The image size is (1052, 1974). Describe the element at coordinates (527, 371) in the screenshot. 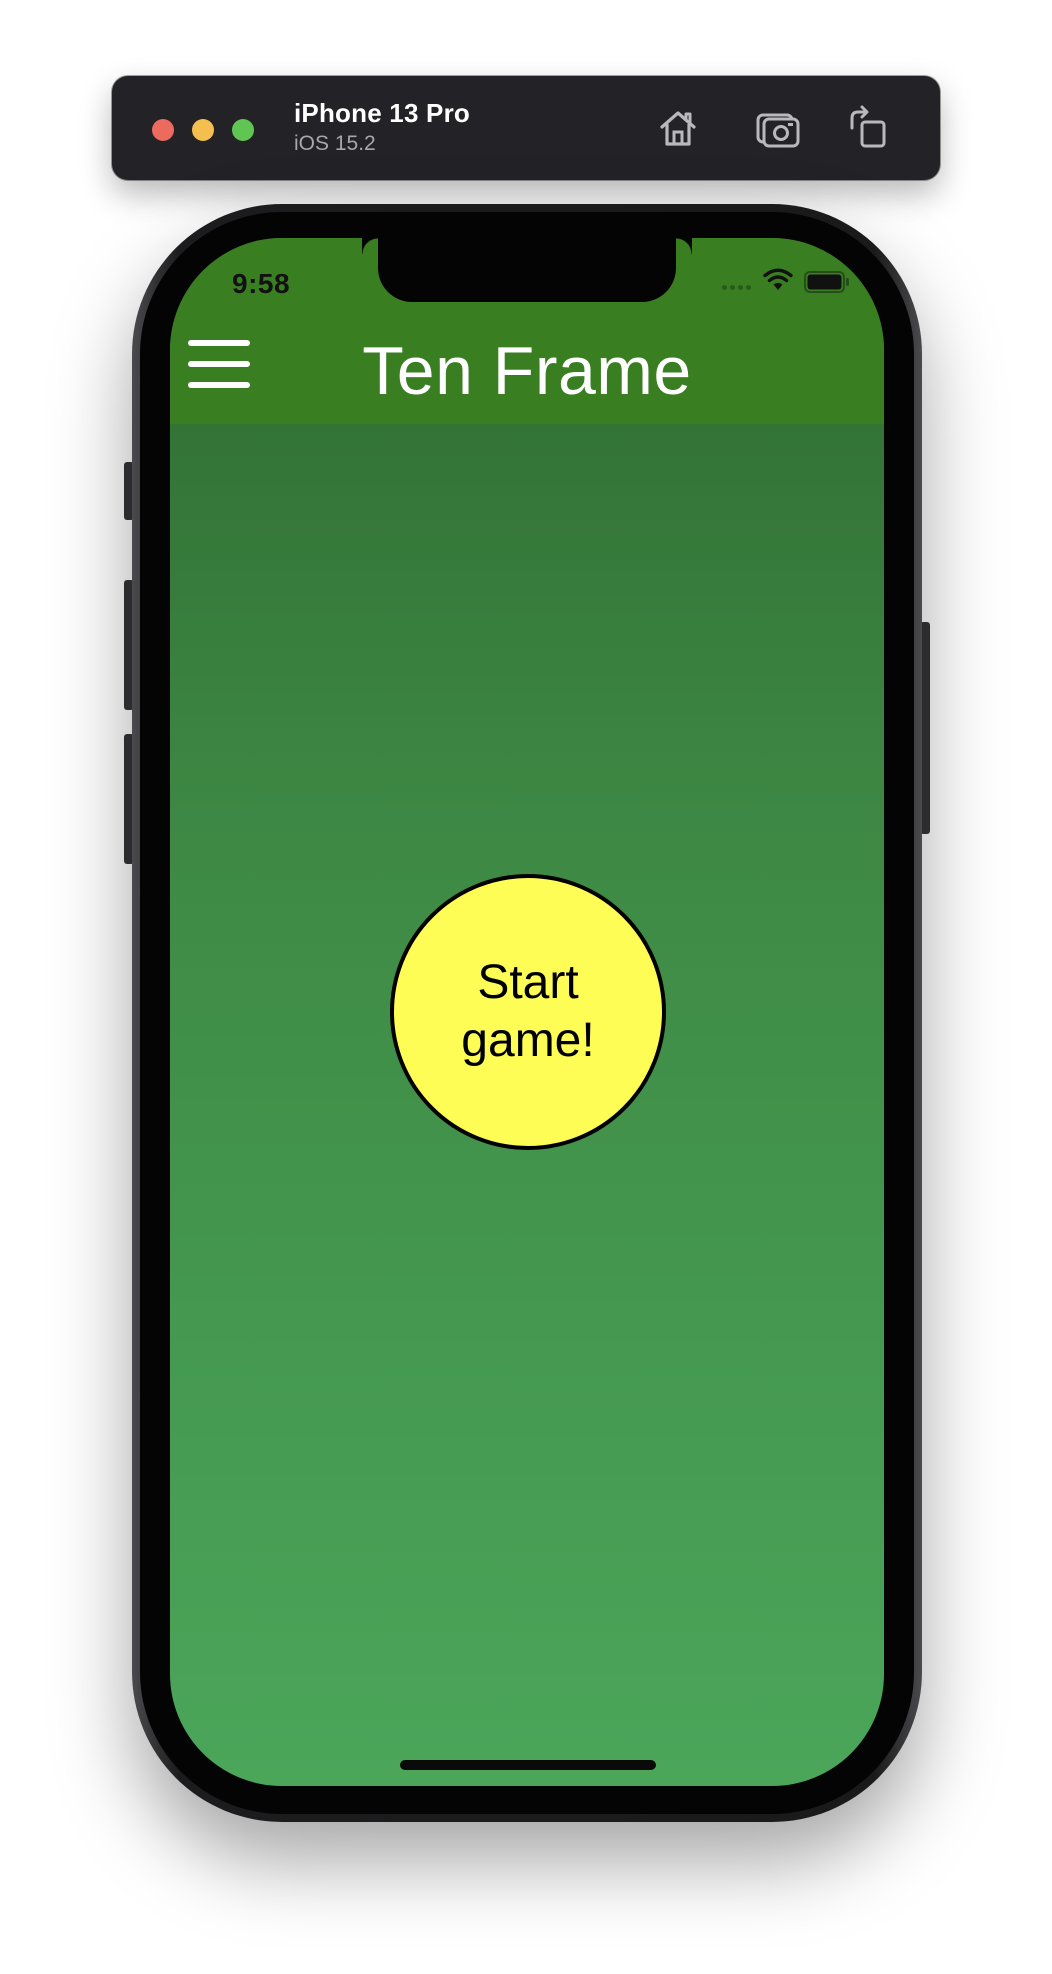

I see `page-title: Ten Frame` at that location.